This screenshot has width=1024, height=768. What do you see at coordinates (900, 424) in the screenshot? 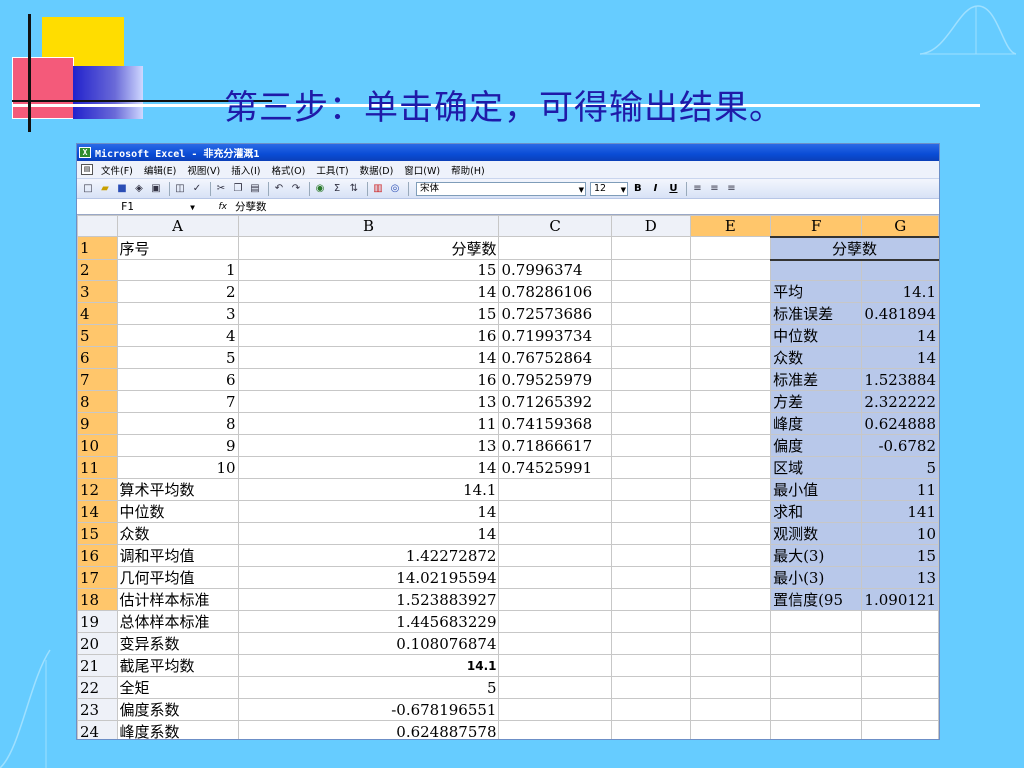
I see `cell-g: 0.624888` at bounding box center [900, 424].